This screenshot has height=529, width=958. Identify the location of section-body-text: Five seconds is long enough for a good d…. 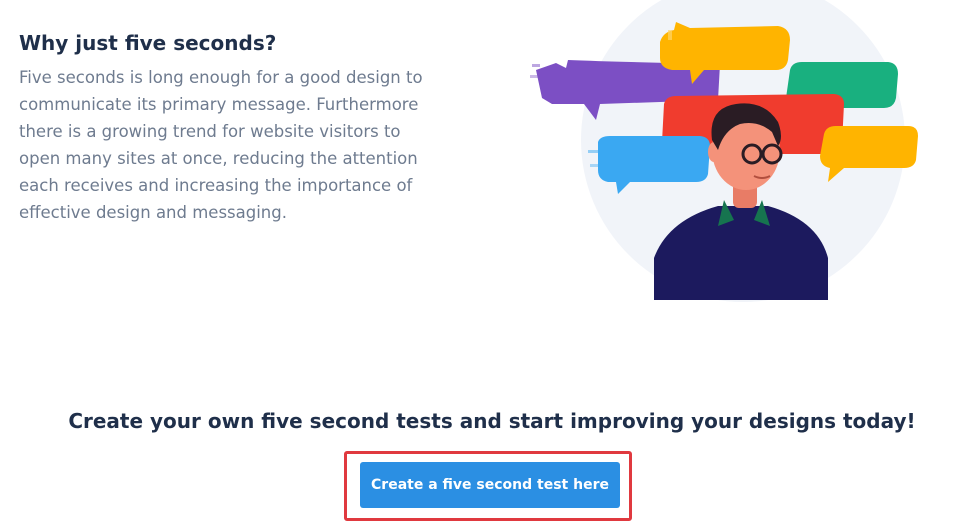
(221, 145).